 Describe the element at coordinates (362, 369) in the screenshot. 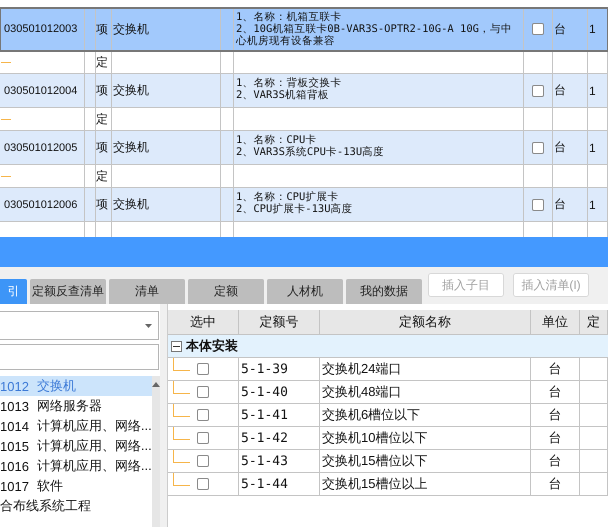

I see `quota-name: 交换机24端口` at that location.